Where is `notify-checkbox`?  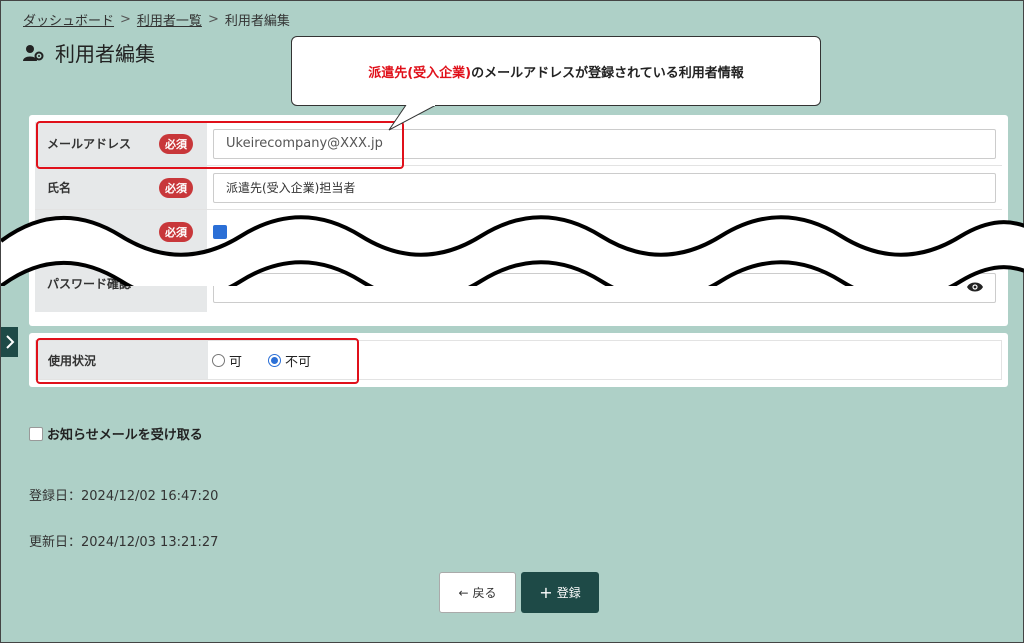
notify-checkbox is located at coordinates (36, 433).